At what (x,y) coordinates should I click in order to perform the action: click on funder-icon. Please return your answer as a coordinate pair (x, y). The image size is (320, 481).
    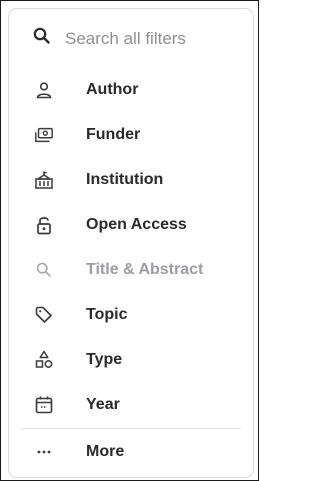
    Looking at the image, I should click on (44, 135).